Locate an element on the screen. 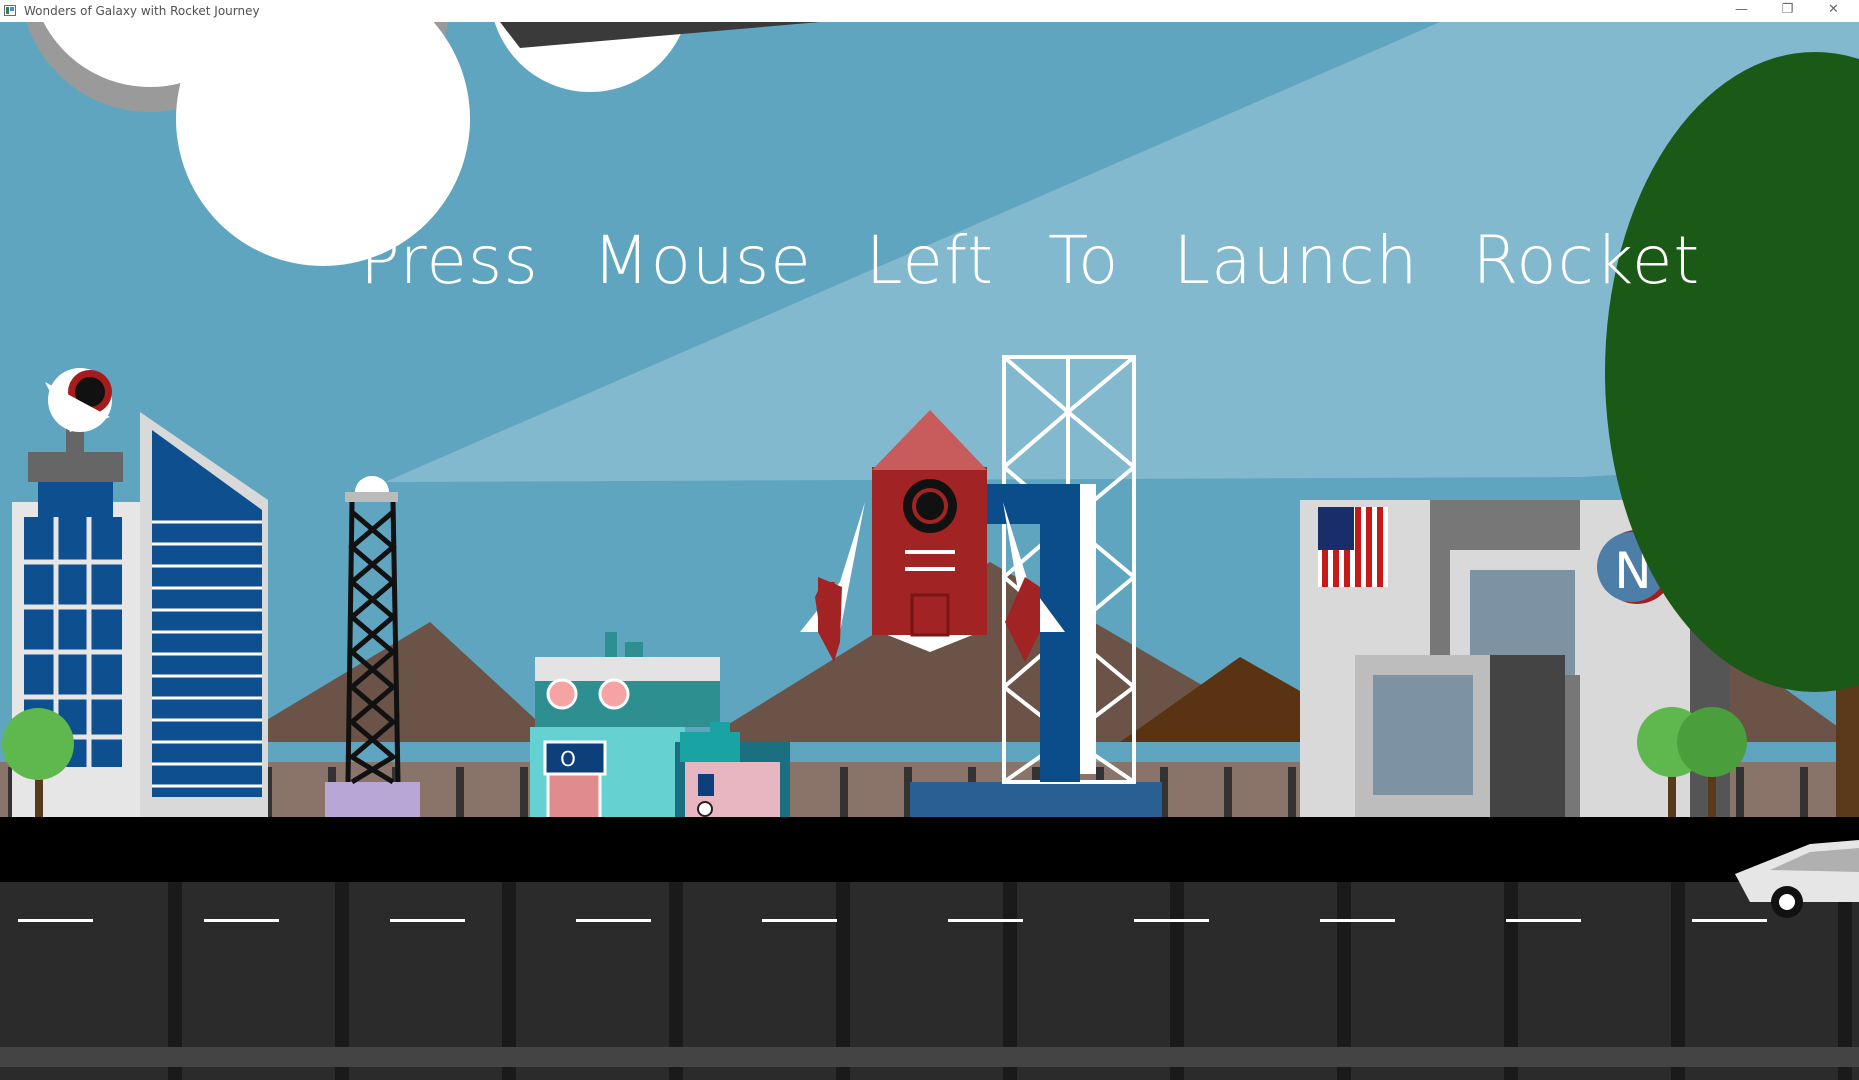 The width and height of the screenshot is (1859, 1080). window-title: Wonders of Galaxy with Rocket Journey is located at coordinates (142, 11).